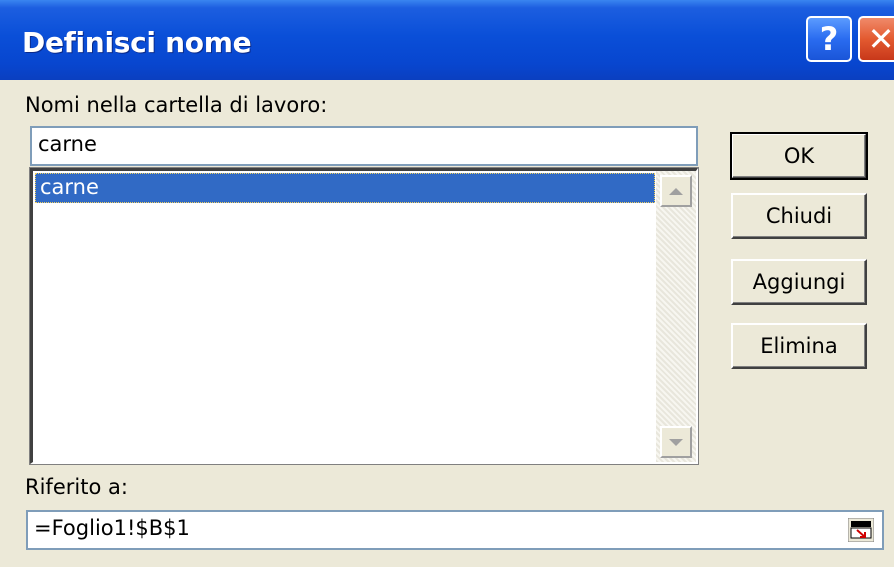 This screenshot has height=567, width=894. Describe the element at coordinates (799, 216) in the screenshot. I see `close-button: Chiudi` at that location.